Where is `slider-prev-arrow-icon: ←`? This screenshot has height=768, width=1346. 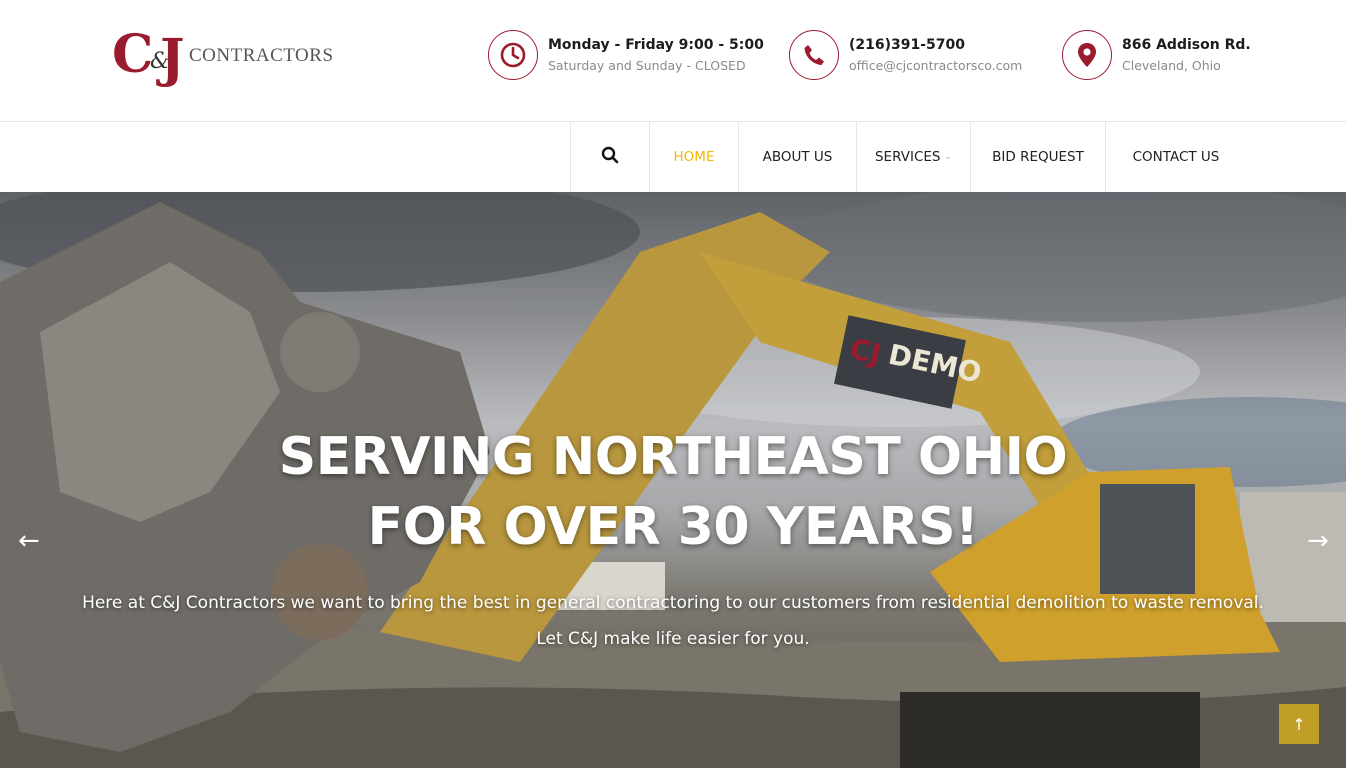
slider-prev-arrow-icon: ← is located at coordinates (29, 541).